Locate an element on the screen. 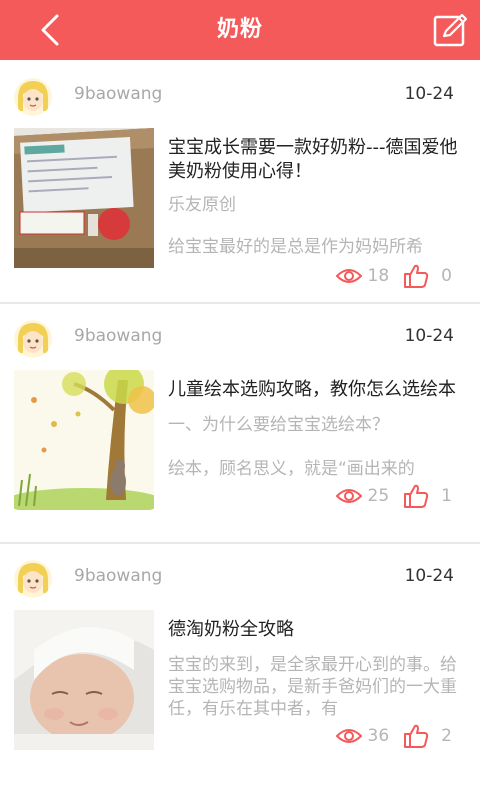 This screenshot has height=800, width=480. post-title: 宝宝成长需要一款好奶粉---德国爱他美奶粉使用心得！ is located at coordinates (318, 160).